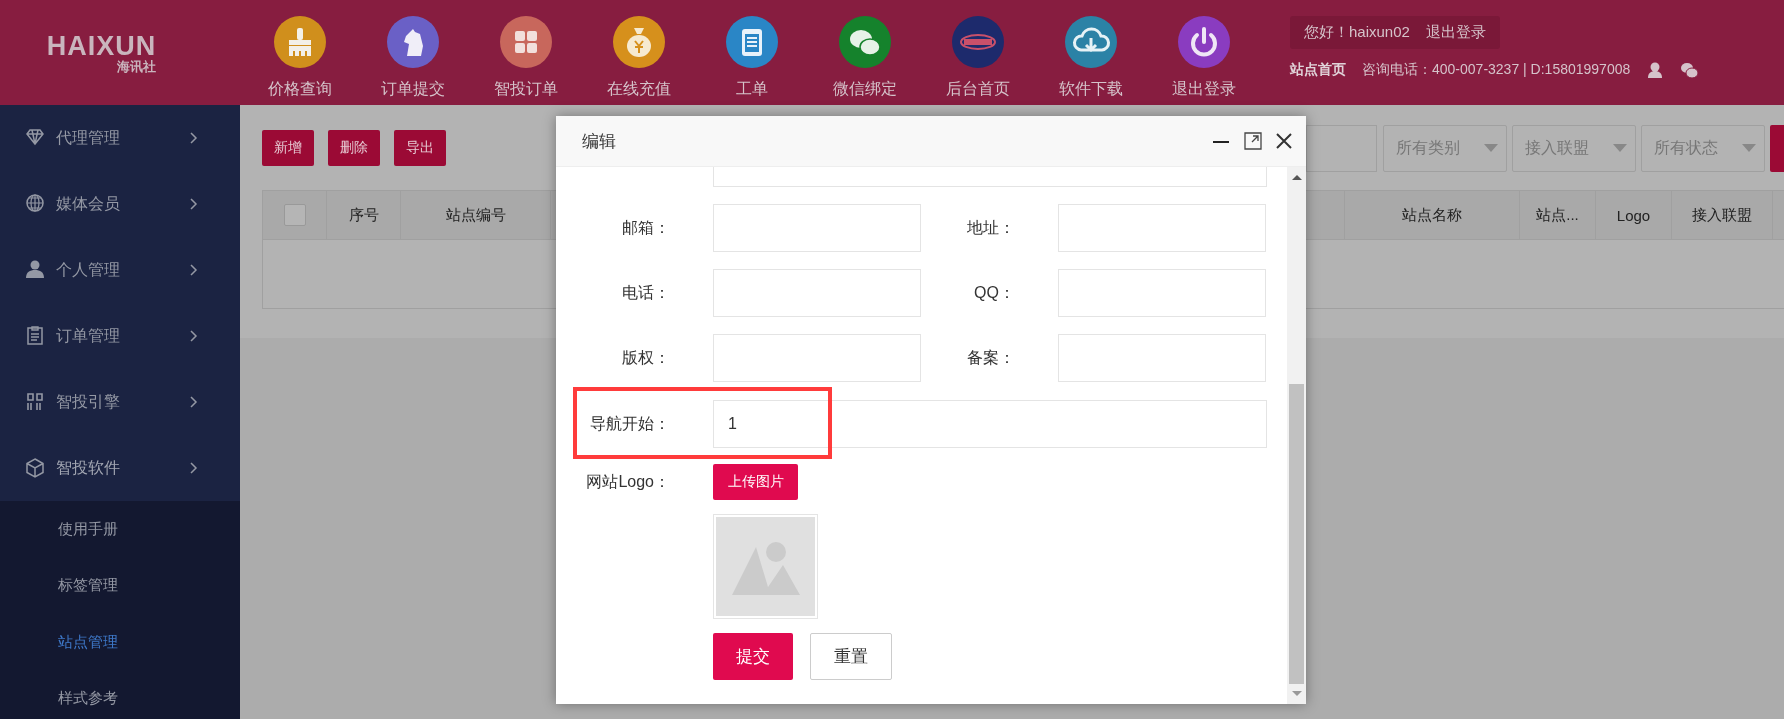  Describe the element at coordinates (645, 292) in the screenshot. I see `field-label: 电话：` at that location.